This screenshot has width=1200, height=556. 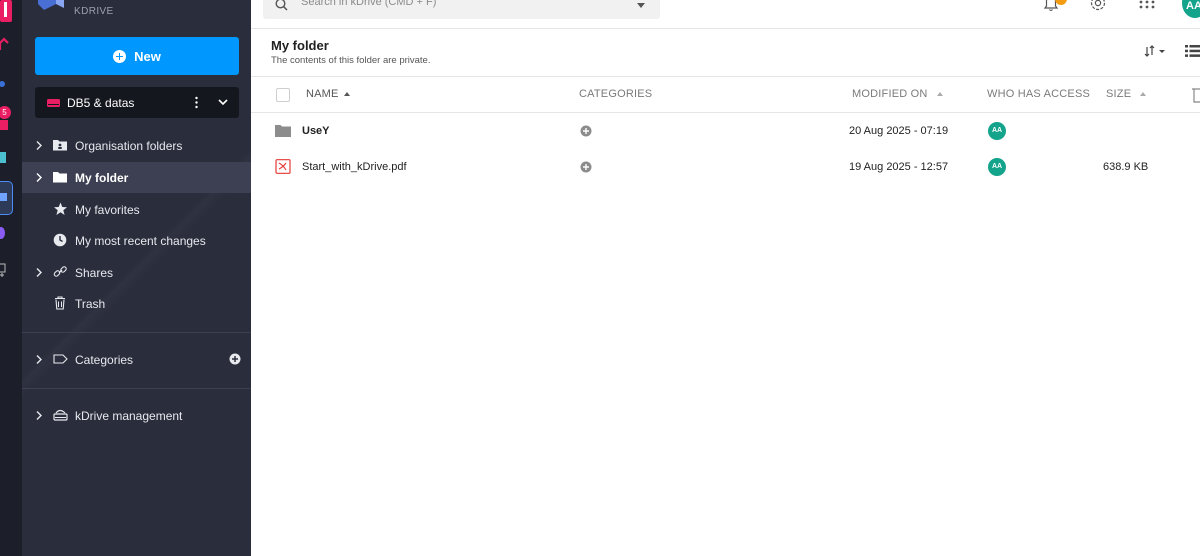 I want to click on drive-selector: DB5 & datas, so click(x=137, y=102).